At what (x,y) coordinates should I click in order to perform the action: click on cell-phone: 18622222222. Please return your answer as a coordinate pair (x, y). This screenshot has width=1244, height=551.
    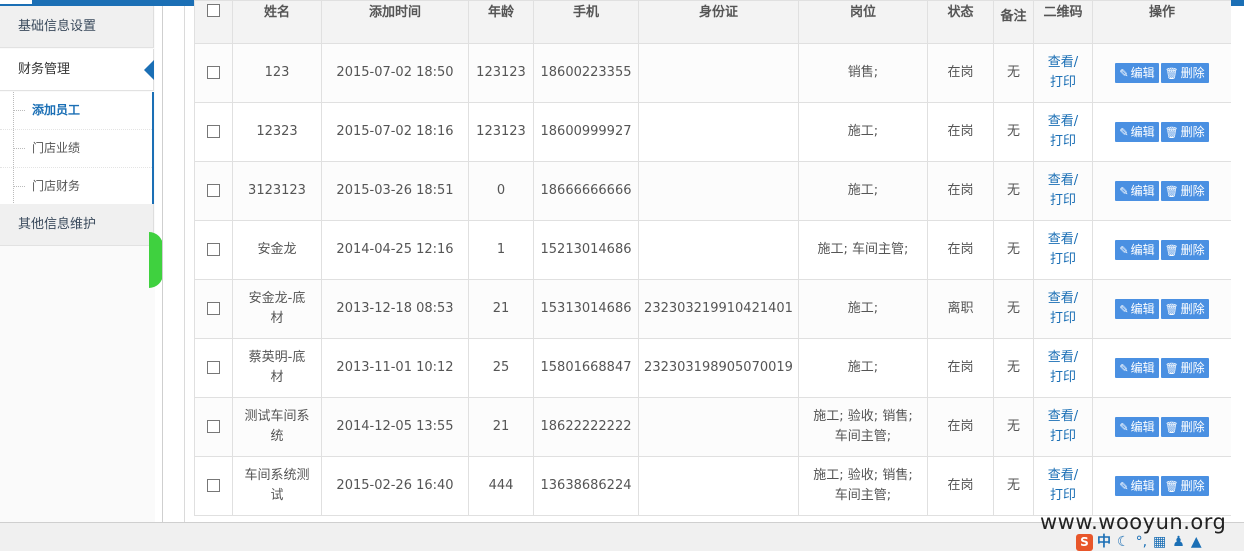
    Looking at the image, I should click on (586, 427).